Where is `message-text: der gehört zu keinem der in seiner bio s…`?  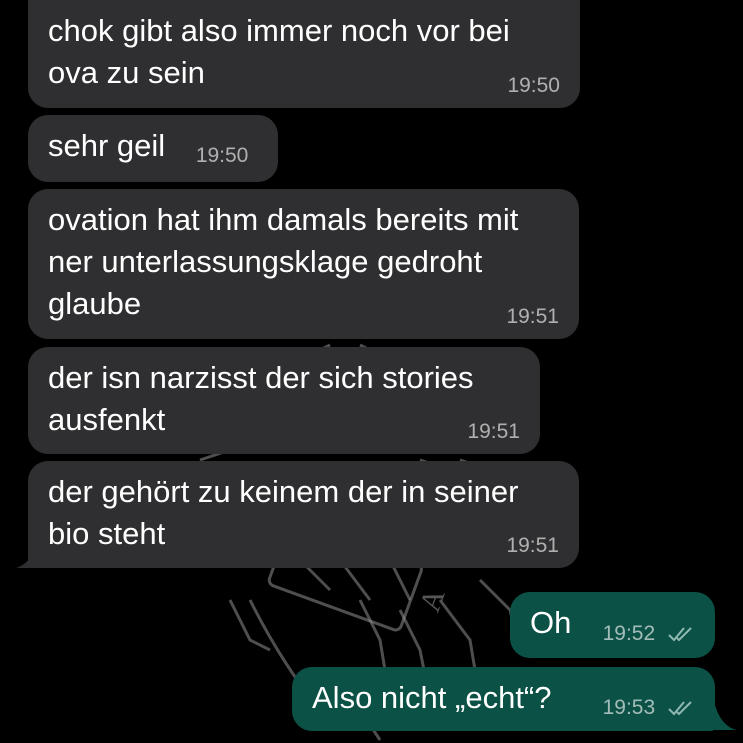
message-text: der gehört zu keinem der in seiner bio s… is located at coordinates (283, 512).